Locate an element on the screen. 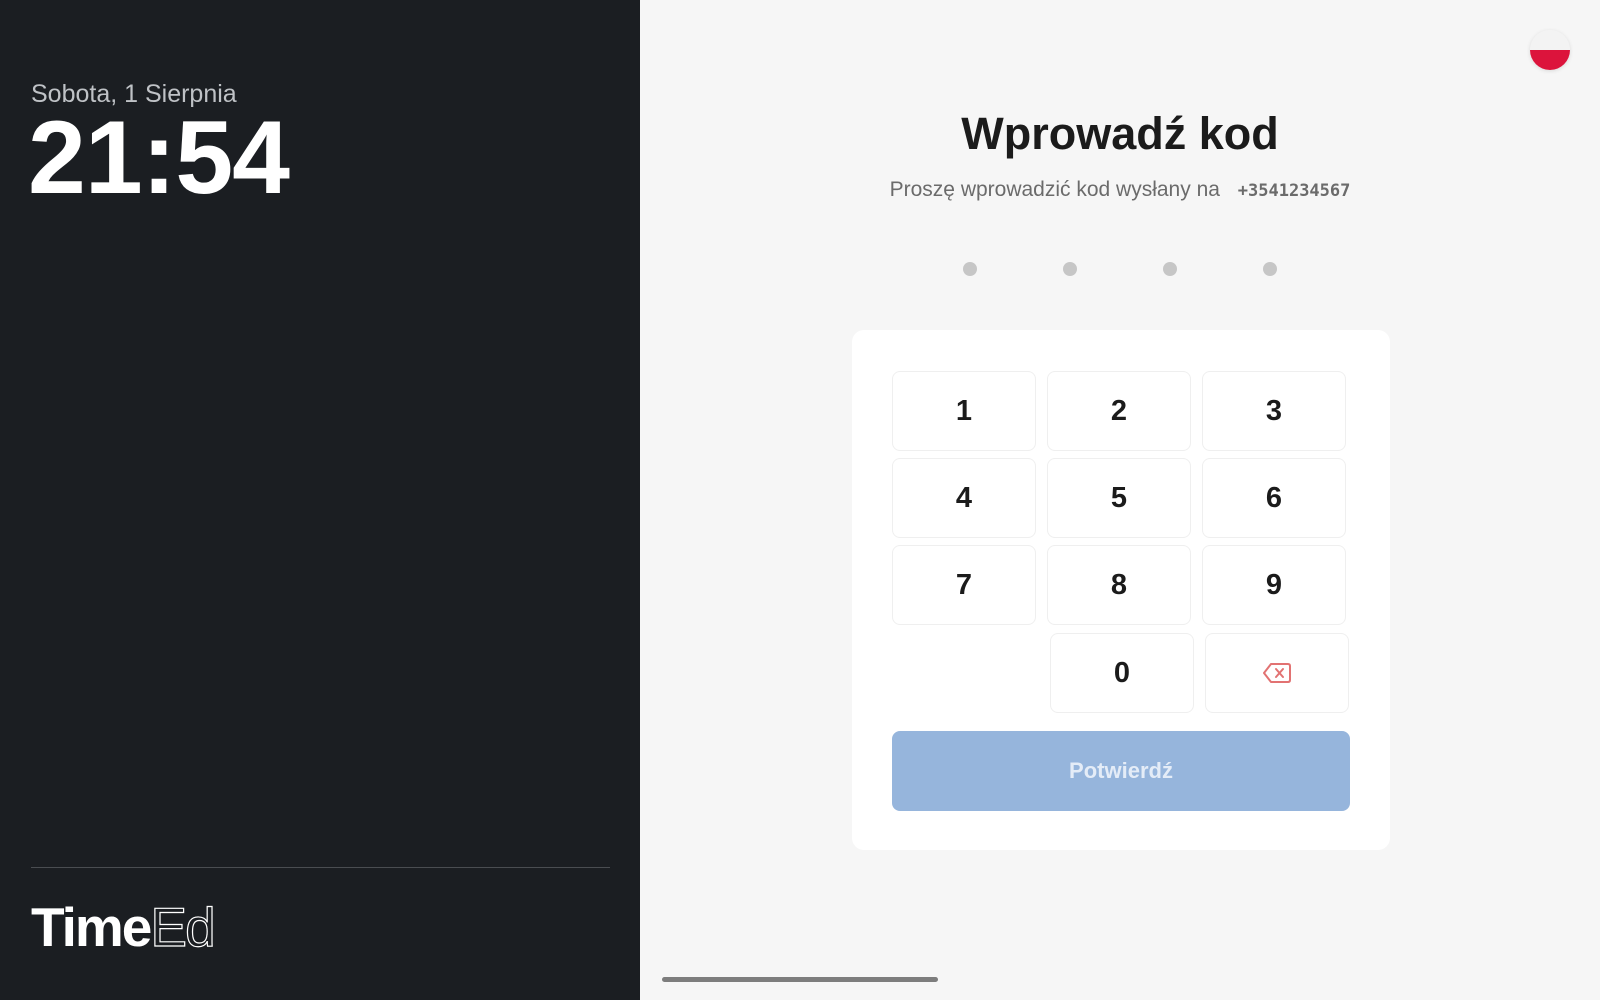 Image resolution: width=1600 pixels, height=1000 pixels. key-1: 1 is located at coordinates (964, 411).